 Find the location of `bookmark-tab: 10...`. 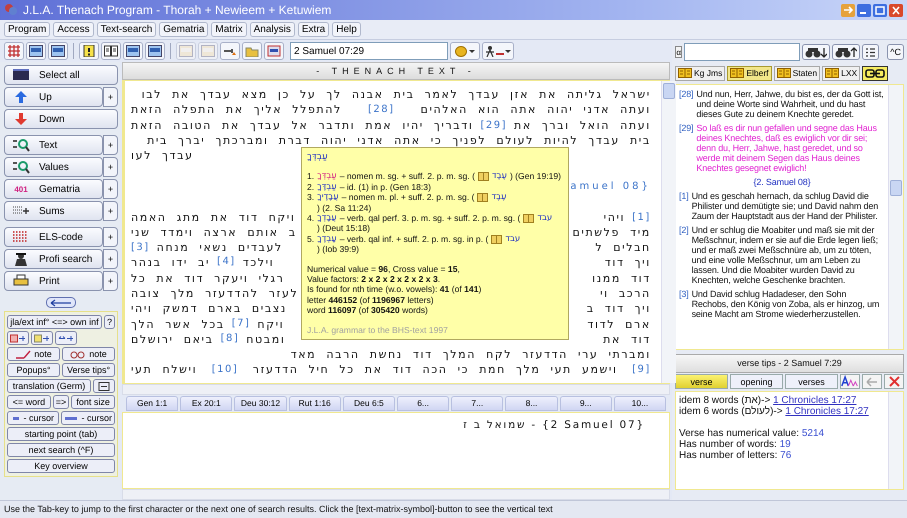

bookmark-tab: 10... is located at coordinates (640, 403).